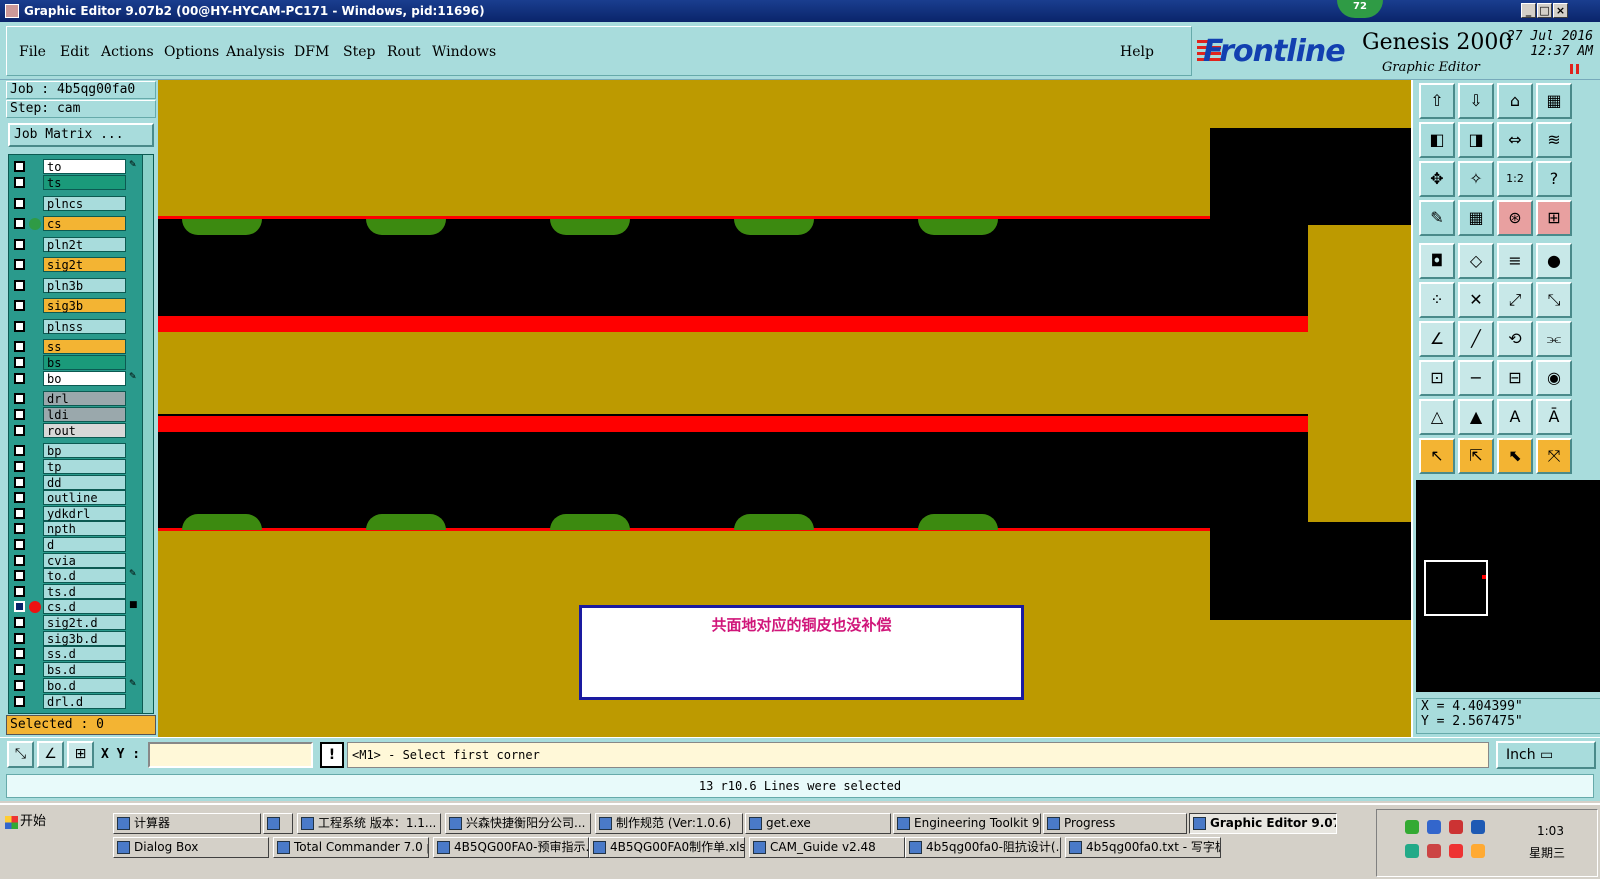 The image size is (1600, 879). I want to click on layer-name: ss, so click(84, 346).